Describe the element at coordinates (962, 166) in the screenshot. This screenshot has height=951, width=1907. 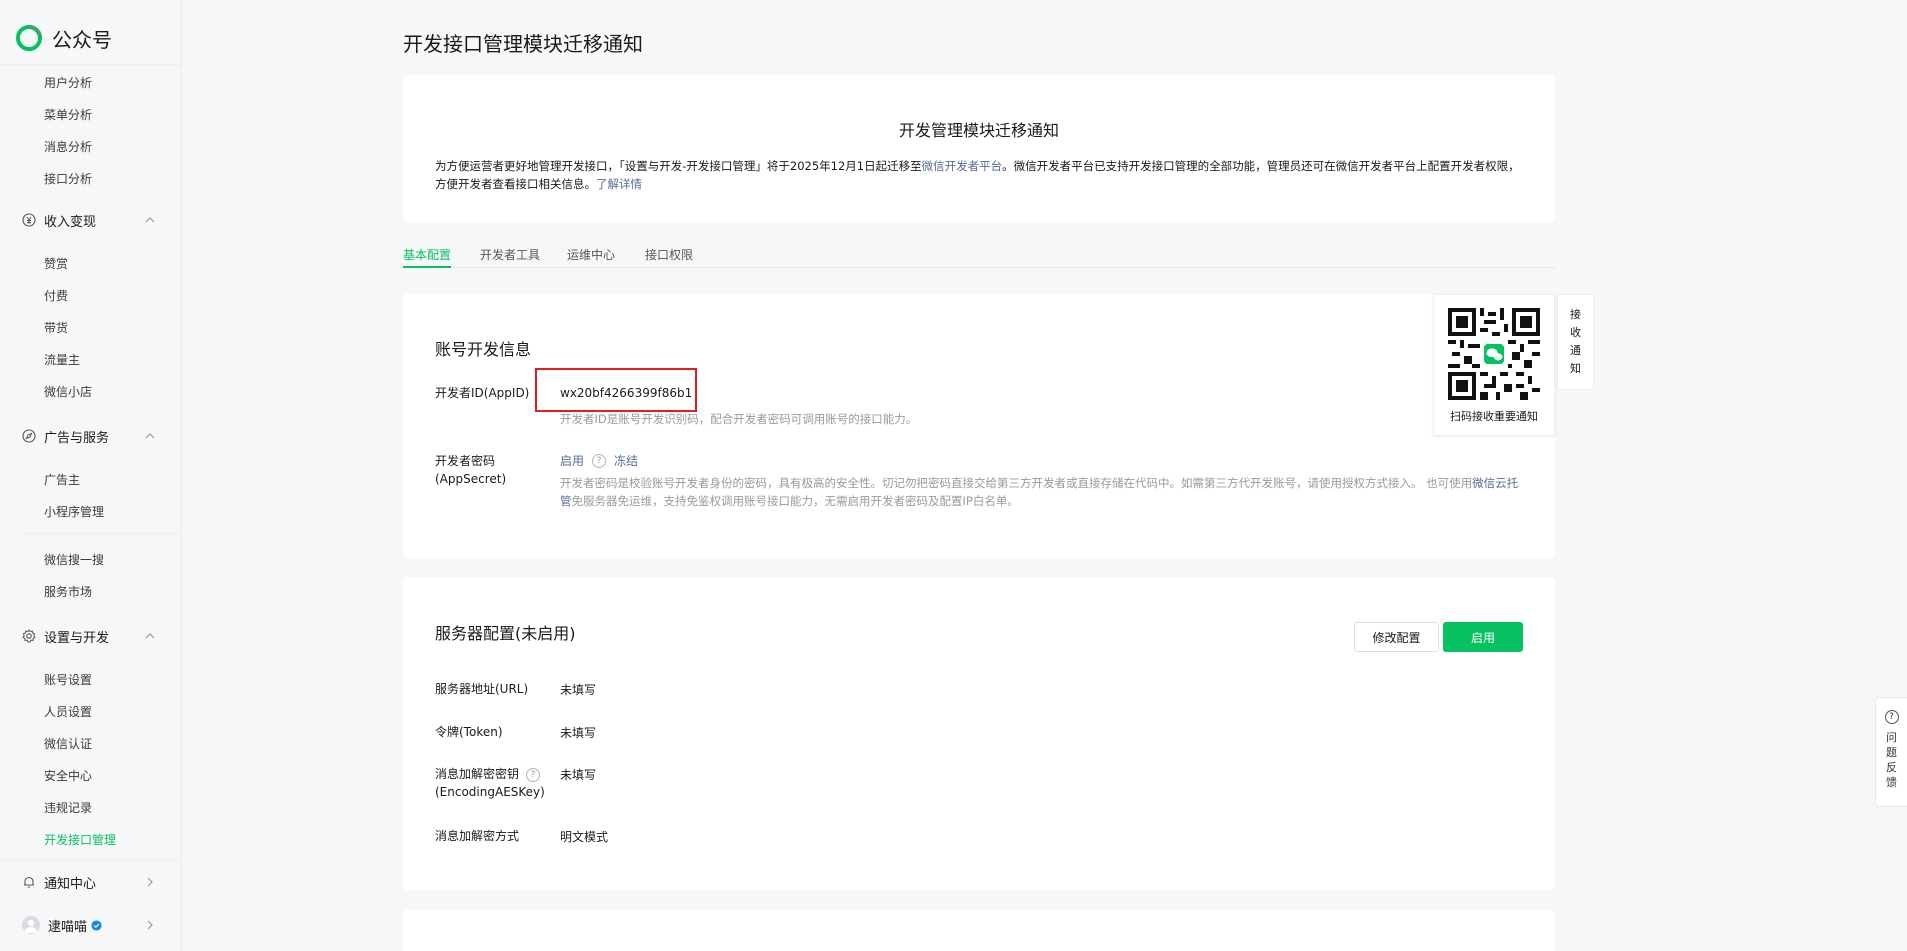
I see `wechat-developer-platform-link: 微信开发者平台` at that location.